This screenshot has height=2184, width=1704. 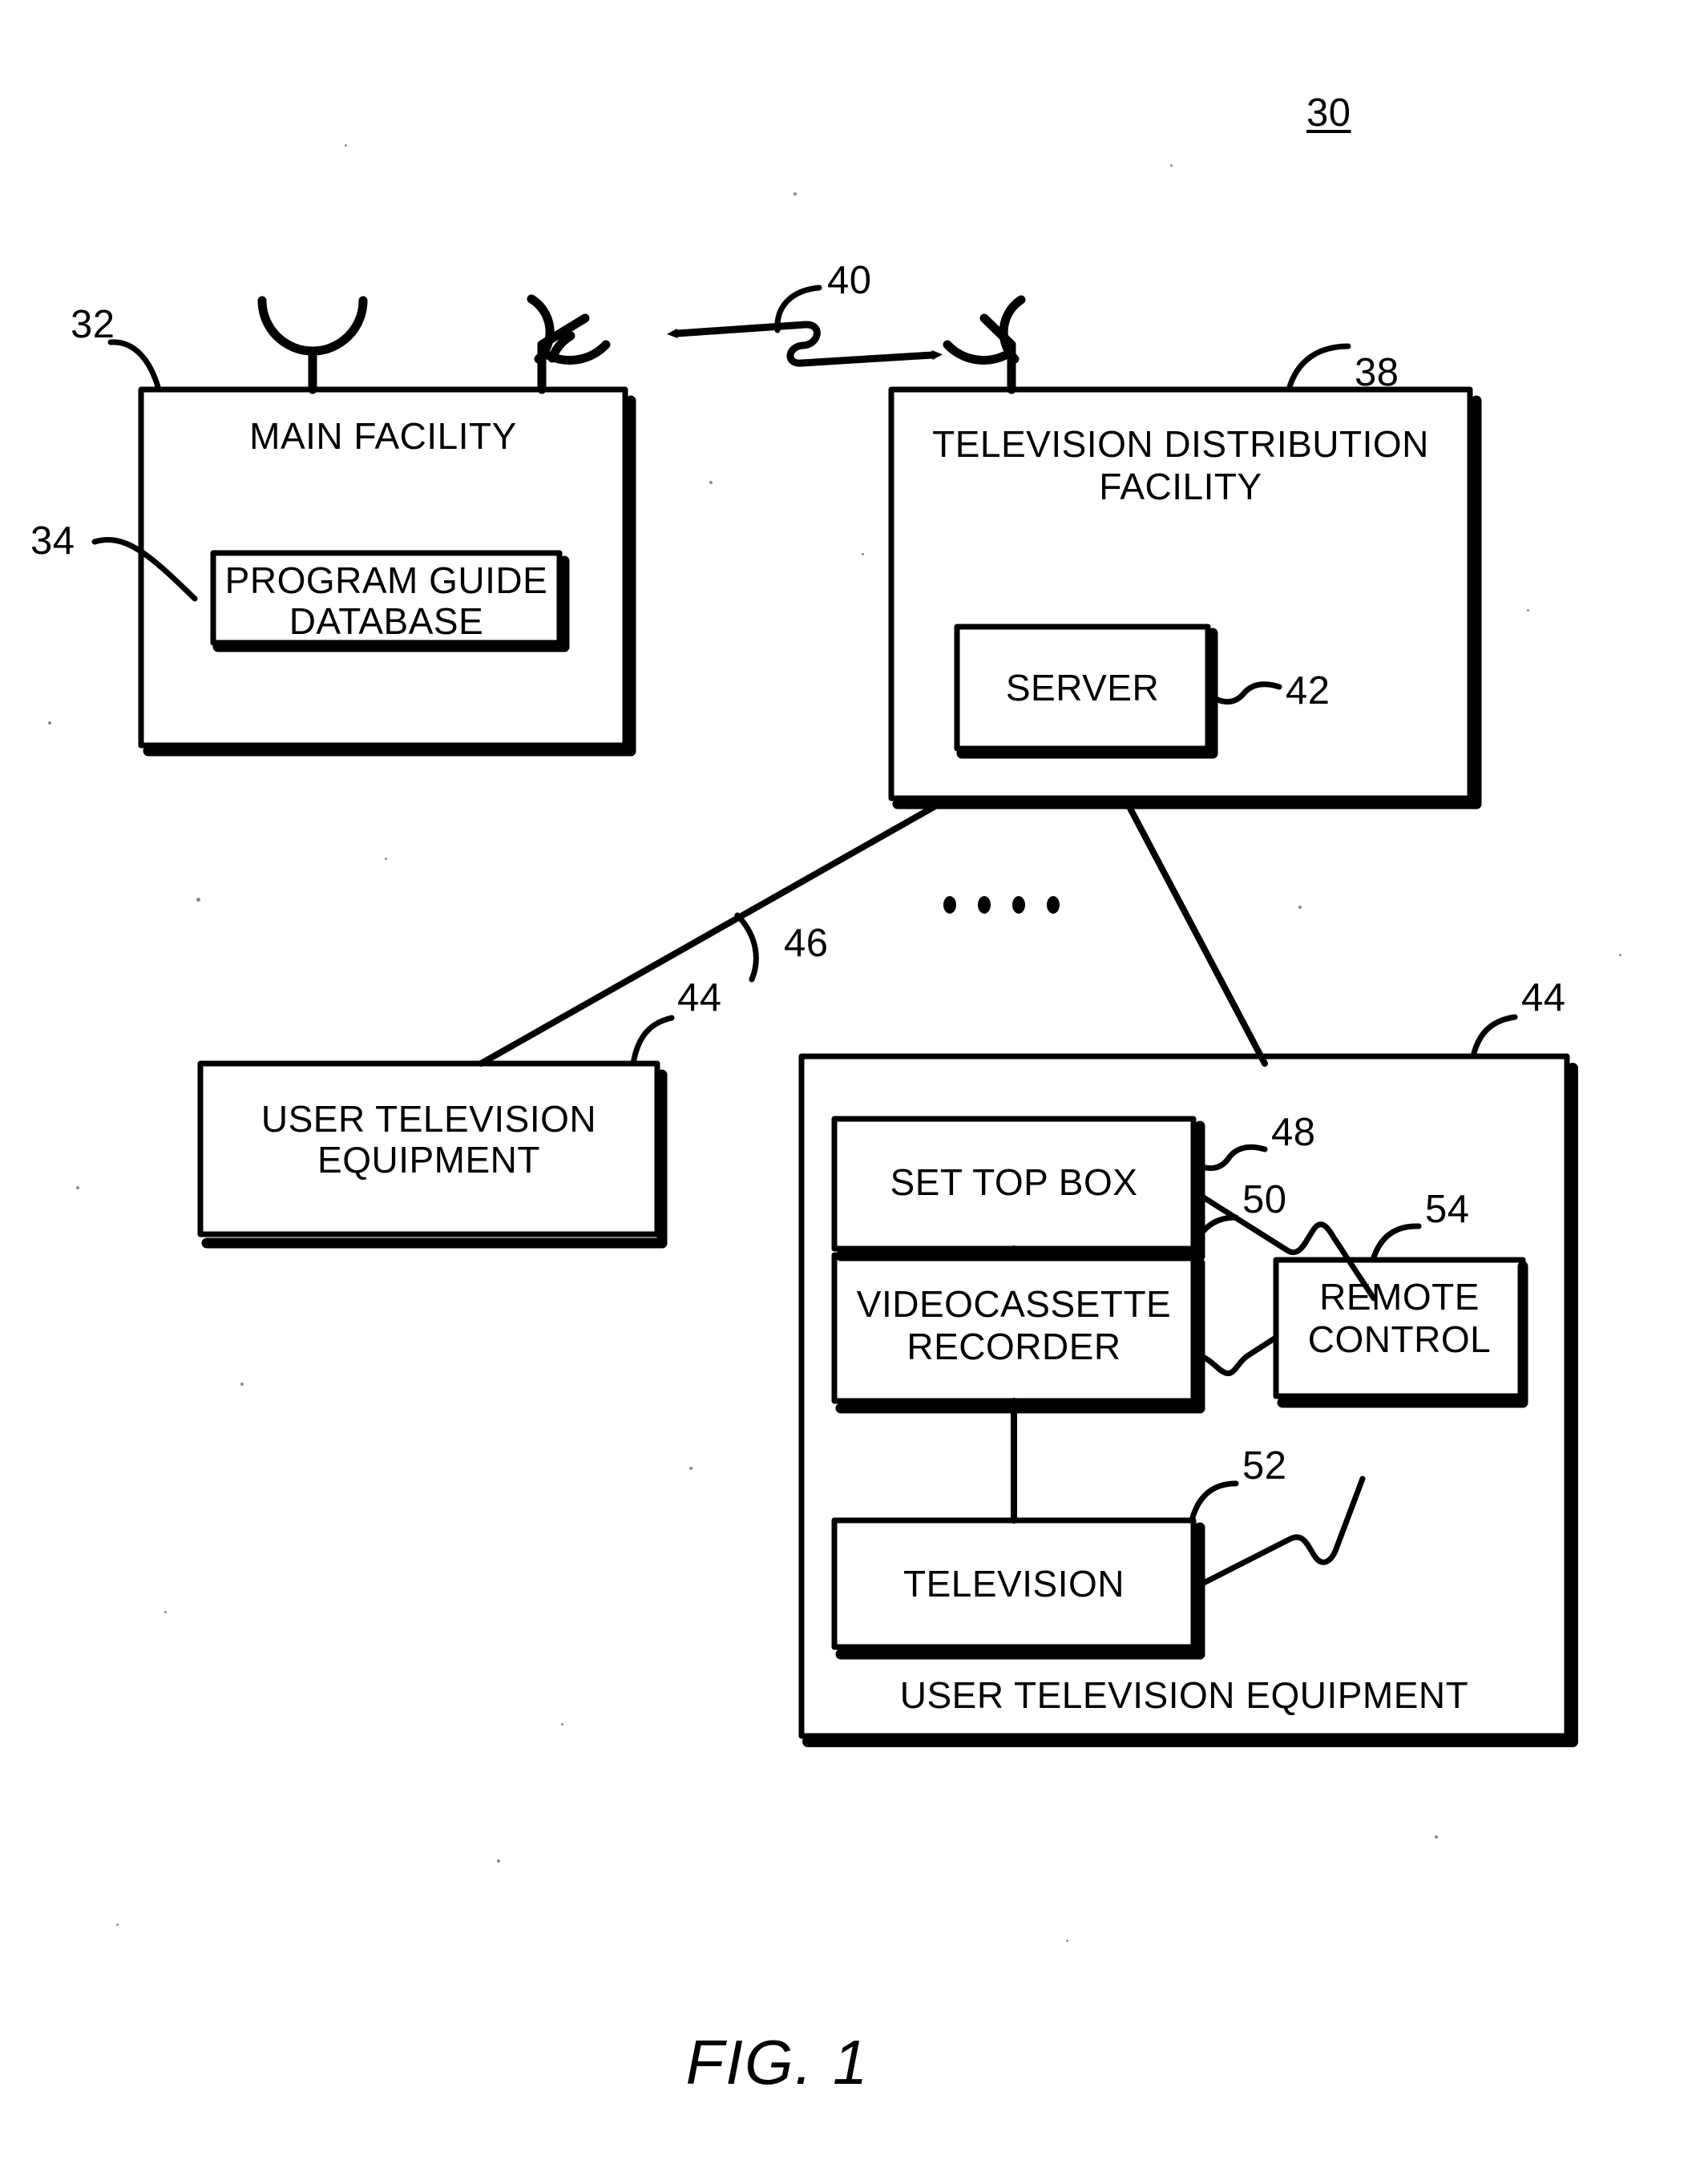 What do you see at coordinates (386, 621) in the screenshot?
I see `program-guide-db-label-line2: DATABASE` at bounding box center [386, 621].